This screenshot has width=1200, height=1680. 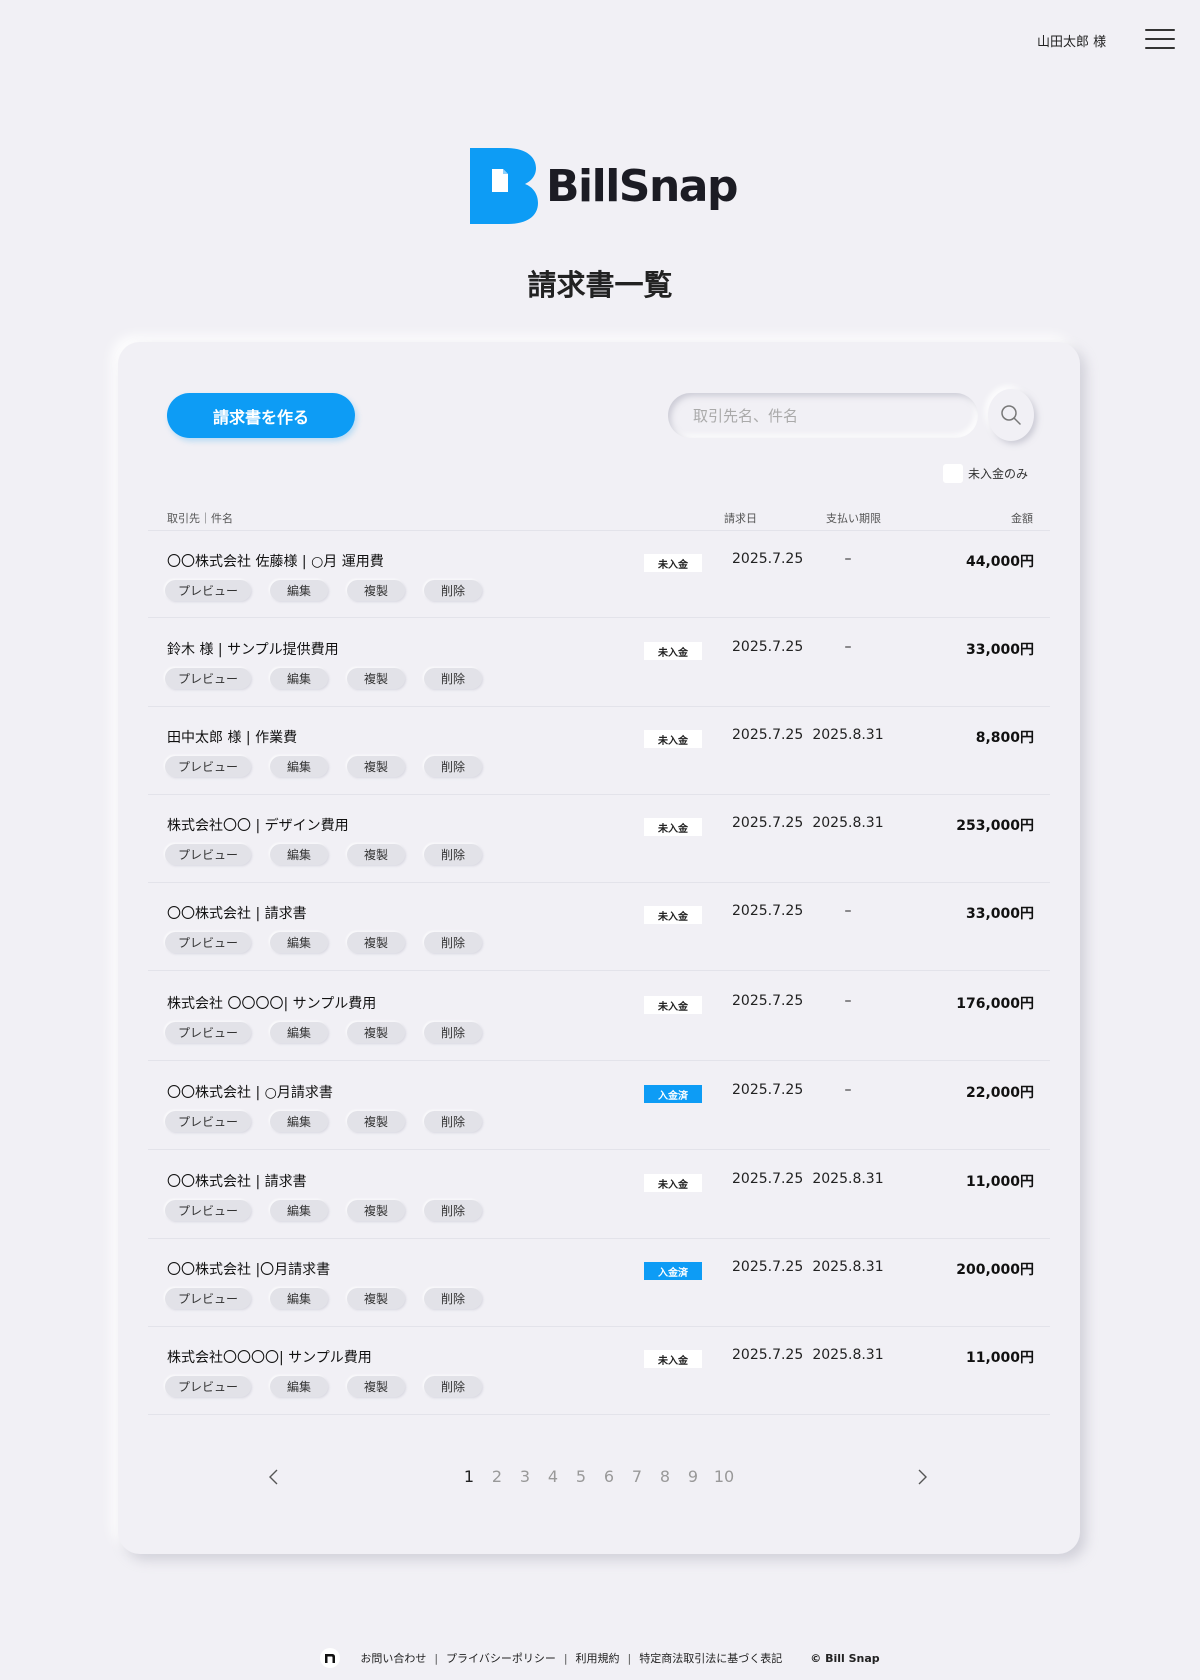 I want to click on page-number: 2, so click(x=497, y=1476).